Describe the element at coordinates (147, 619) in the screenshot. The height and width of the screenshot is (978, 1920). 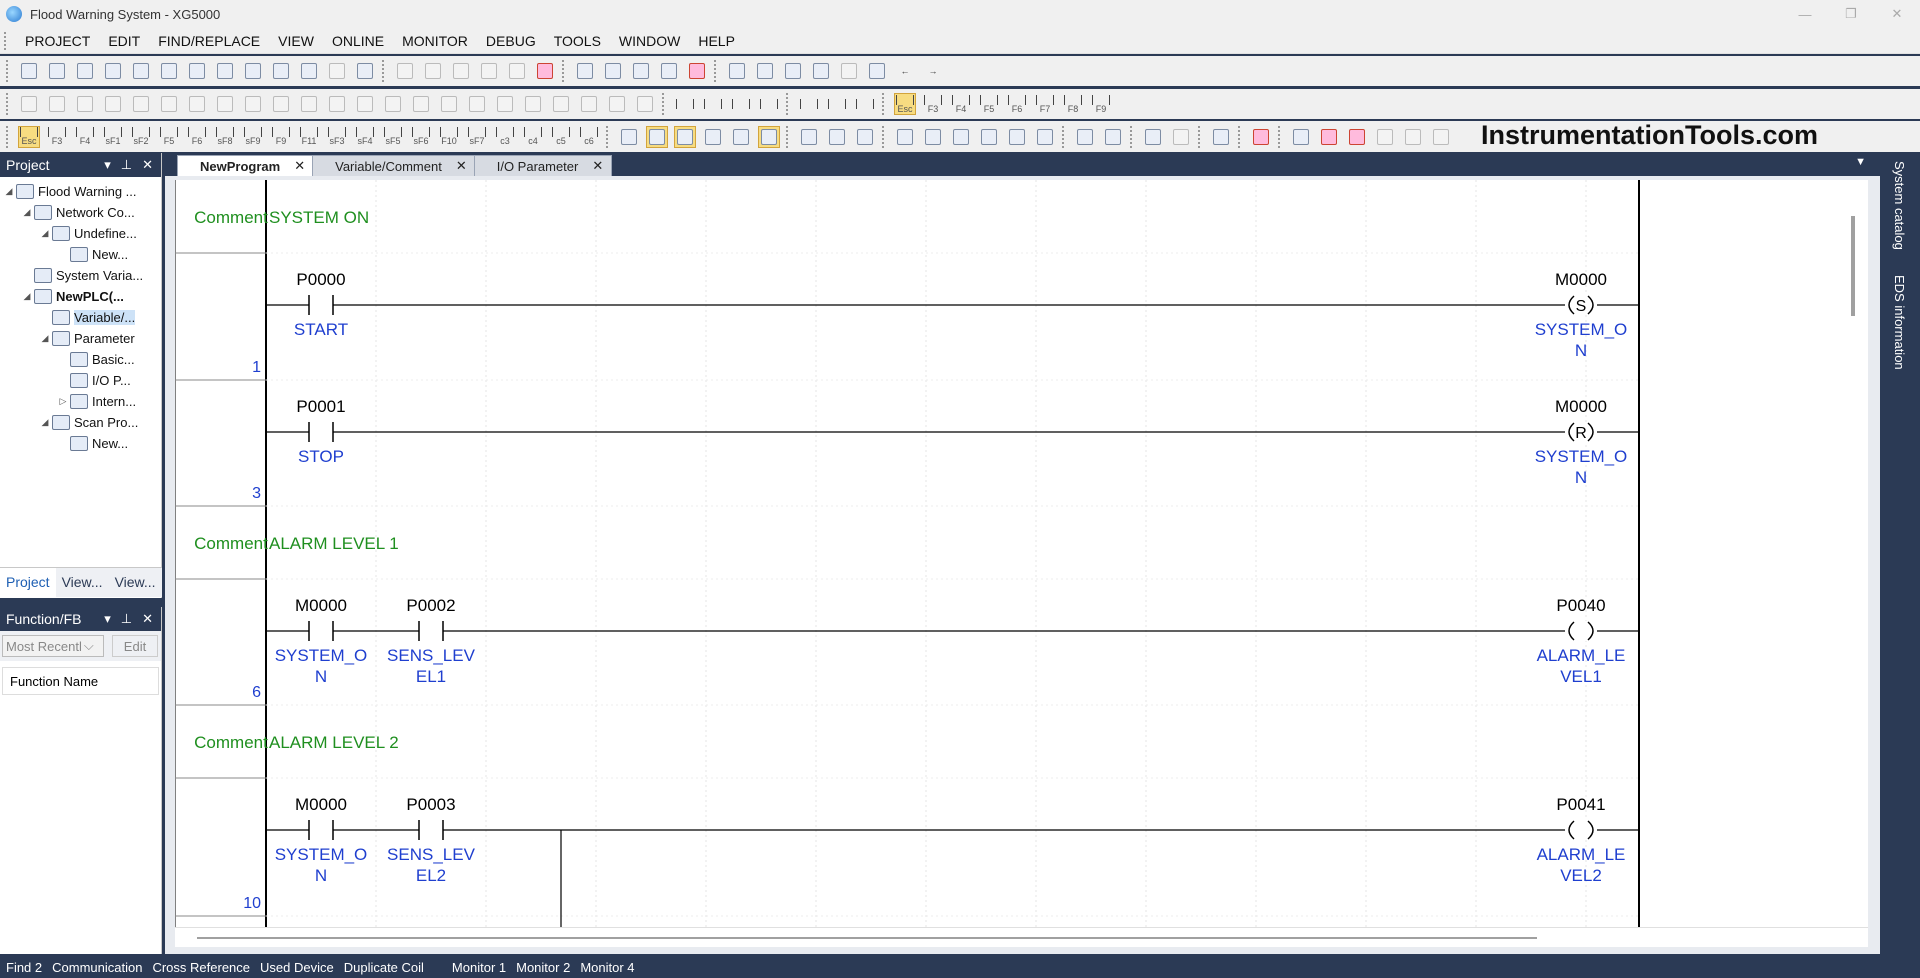
I see `panel-close-icon: ✕` at that location.